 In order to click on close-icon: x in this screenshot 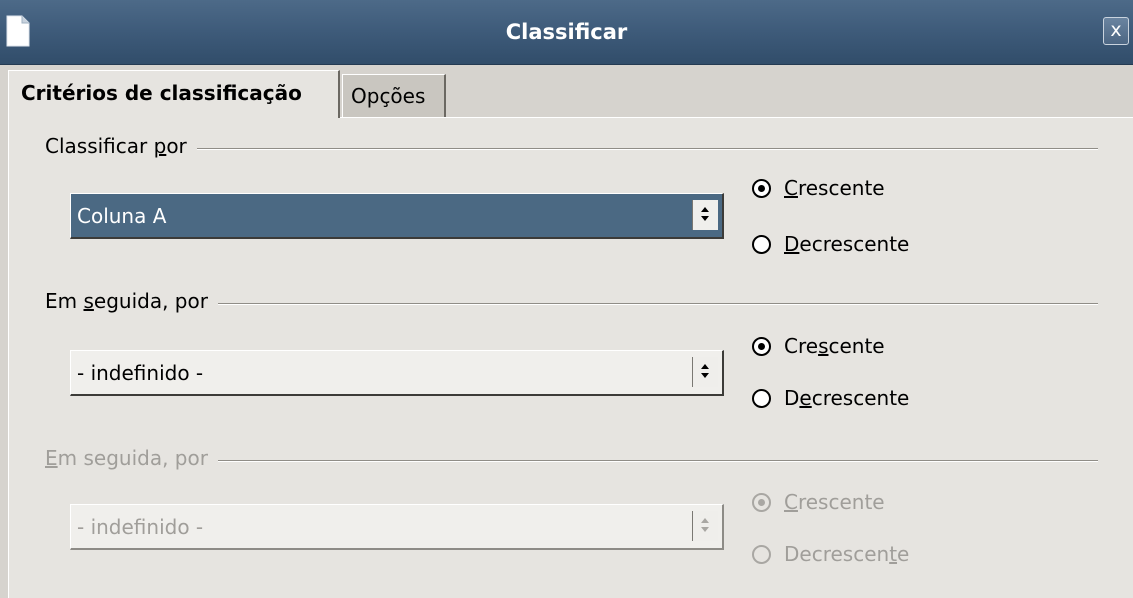, I will do `click(1116, 30)`.